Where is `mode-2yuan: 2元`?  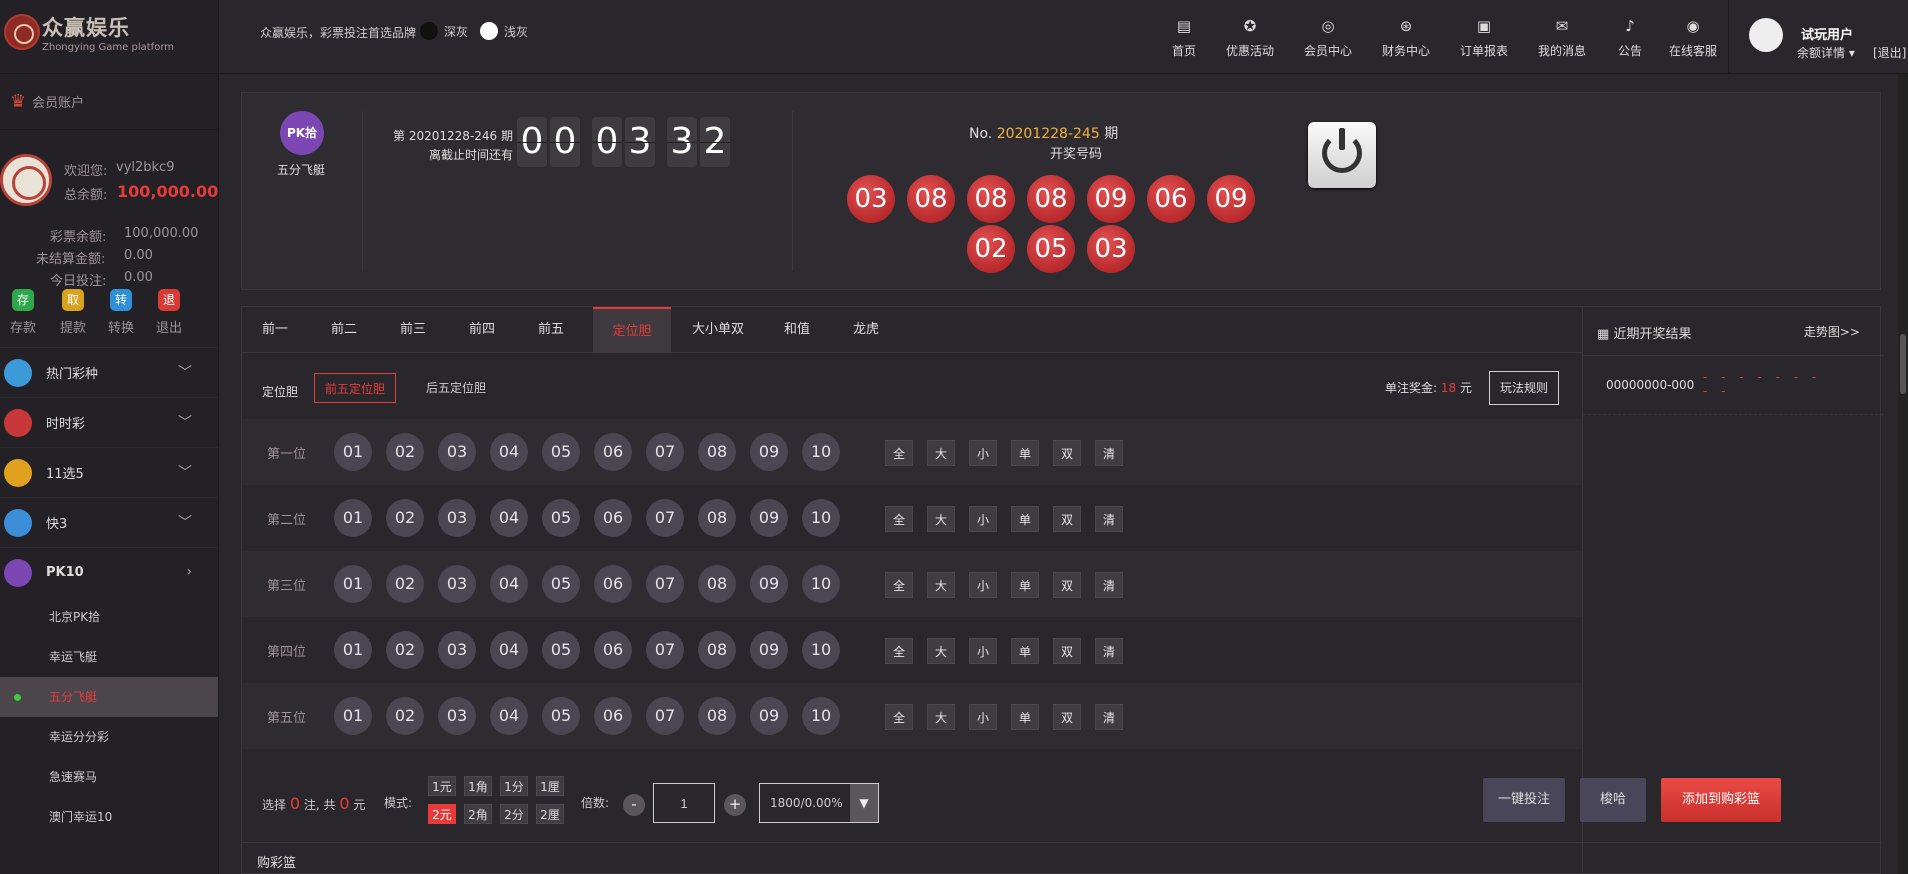
mode-2yuan: 2元 is located at coordinates (442, 814).